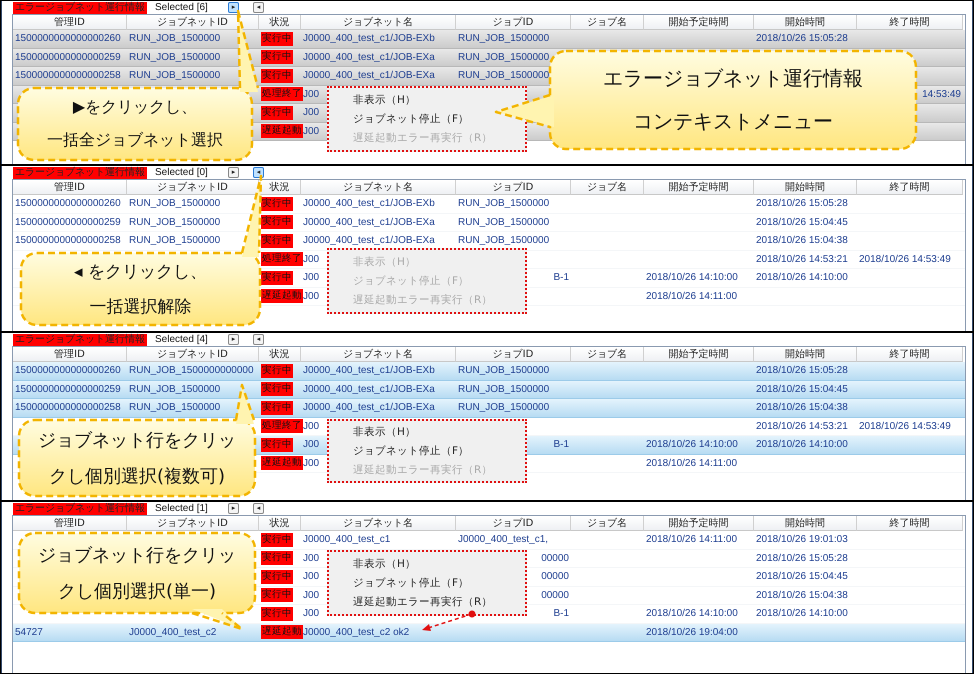 This screenshot has width=974, height=674. Describe the element at coordinates (692, 632) in the screenshot. I see `table-cell: 2018/10/26 19:04:00` at that location.